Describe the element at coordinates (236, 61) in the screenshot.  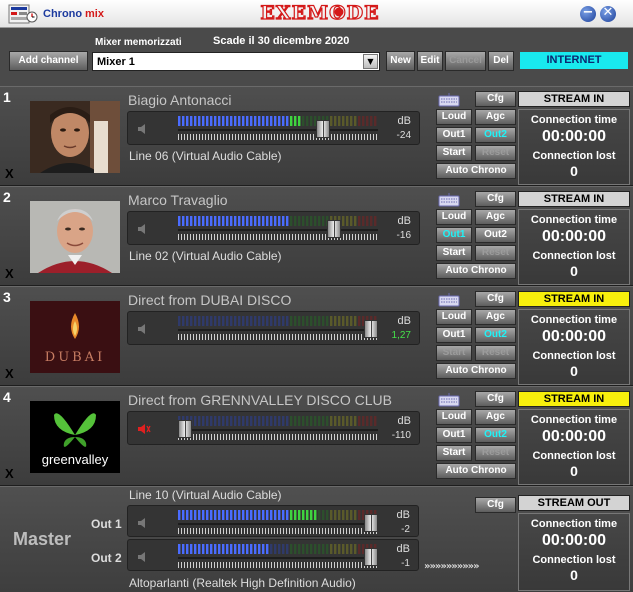
I see `mixer-select: Mixer 1 ▼` at that location.